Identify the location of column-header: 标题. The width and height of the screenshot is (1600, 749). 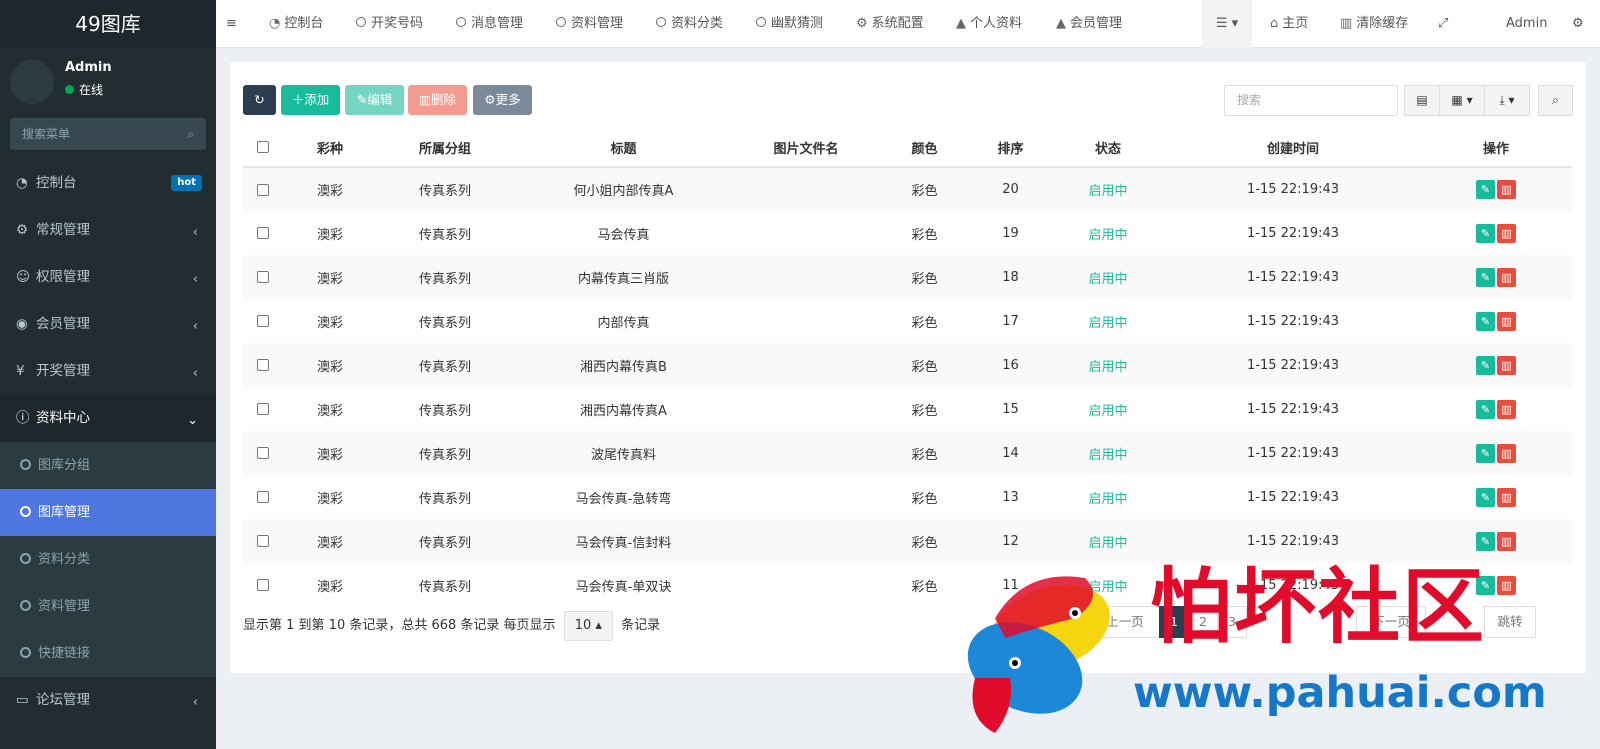
(623, 148).